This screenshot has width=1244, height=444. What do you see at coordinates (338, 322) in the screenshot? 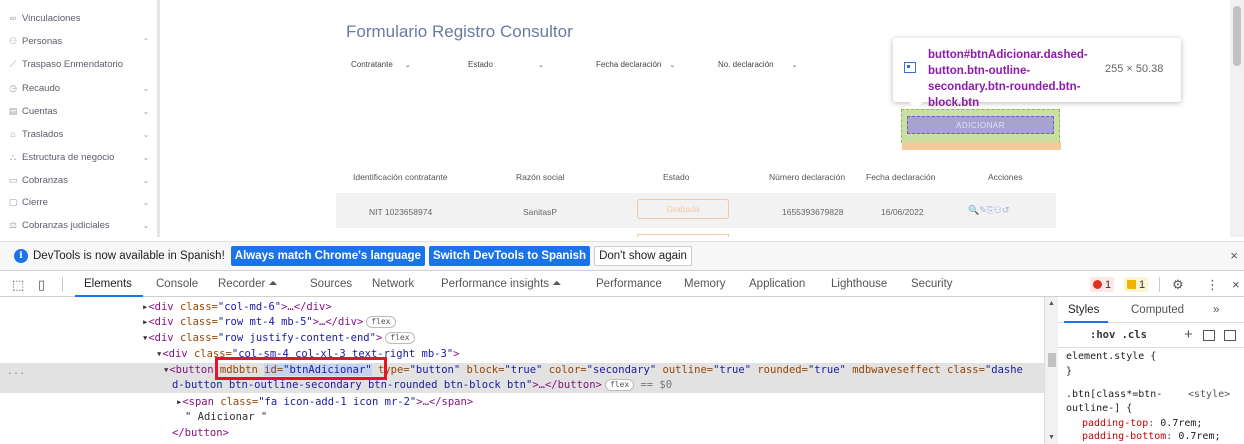
I see `tag: >…</div>` at bounding box center [338, 322].